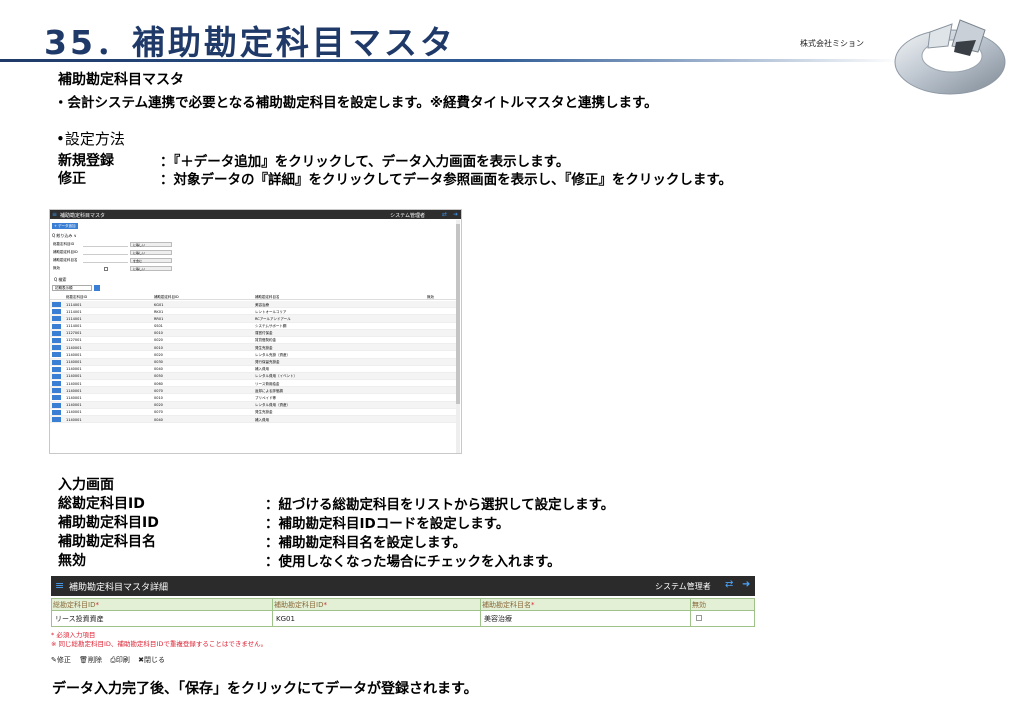 The image size is (1024, 707). What do you see at coordinates (253, 412) in the screenshot?
I see `table-row: 1140001 0070 発生売掛金` at bounding box center [253, 412].